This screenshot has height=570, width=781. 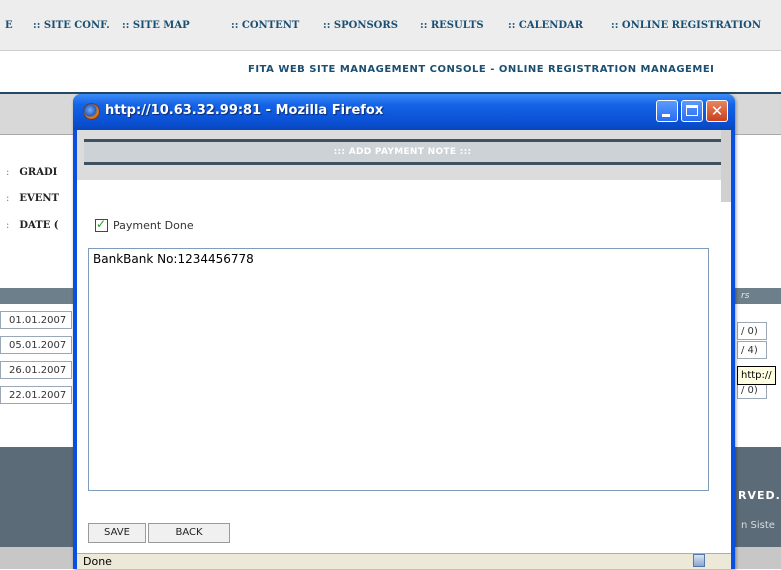 What do you see at coordinates (189, 533) in the screenshot?
I see `back-button: BACK` at bounding box center [189, 533].